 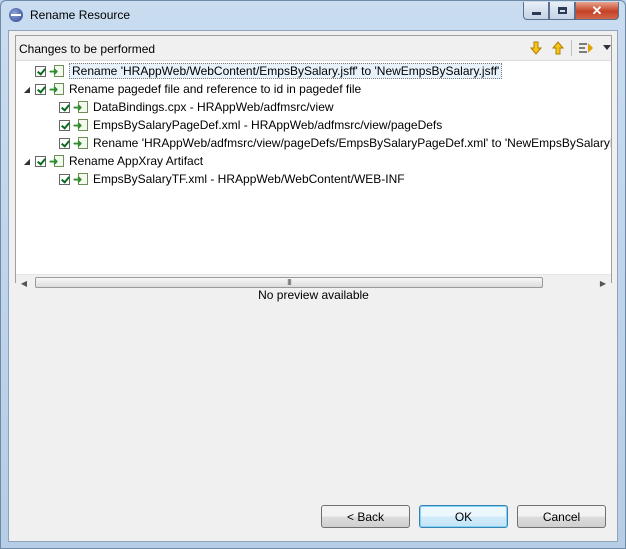 I want to click on caption-buttons: ✕, so click(x=571, y=11).